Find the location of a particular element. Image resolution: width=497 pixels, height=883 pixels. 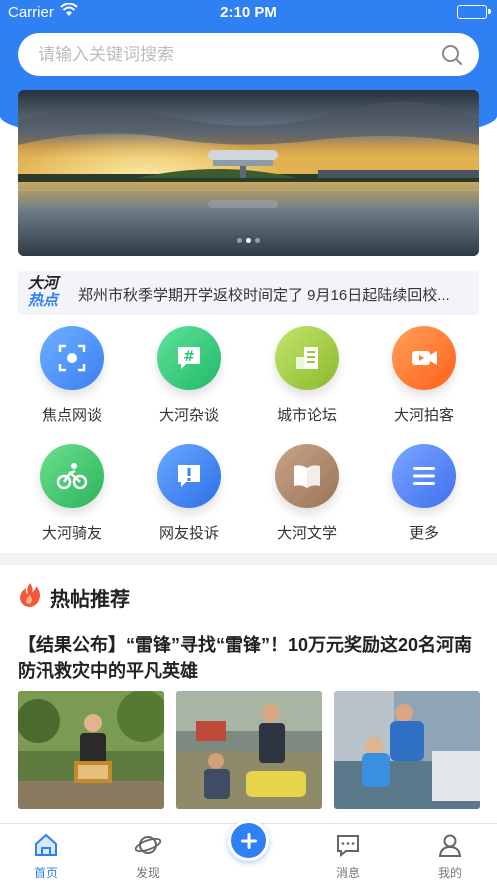

tab-label: 发现 is located at coordinates (147, 873).